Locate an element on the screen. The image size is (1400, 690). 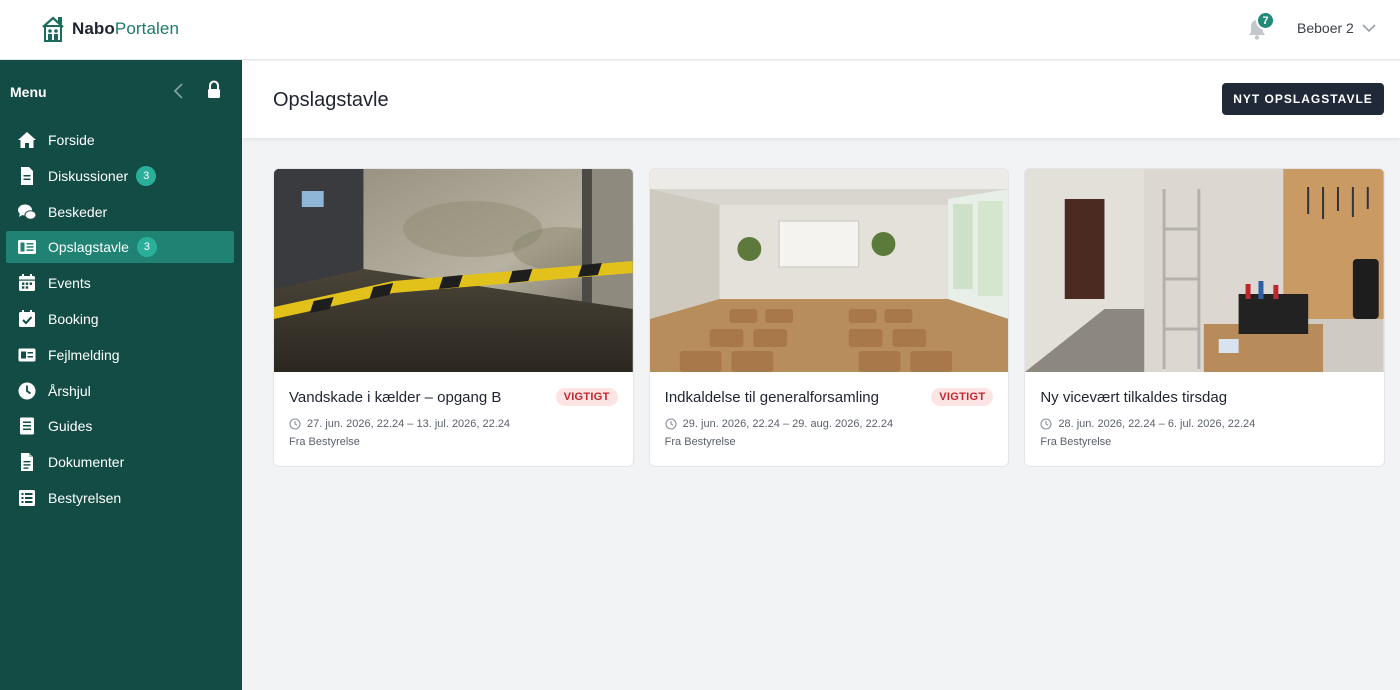
calendar-check-icon is located at coordinates (27, 318).